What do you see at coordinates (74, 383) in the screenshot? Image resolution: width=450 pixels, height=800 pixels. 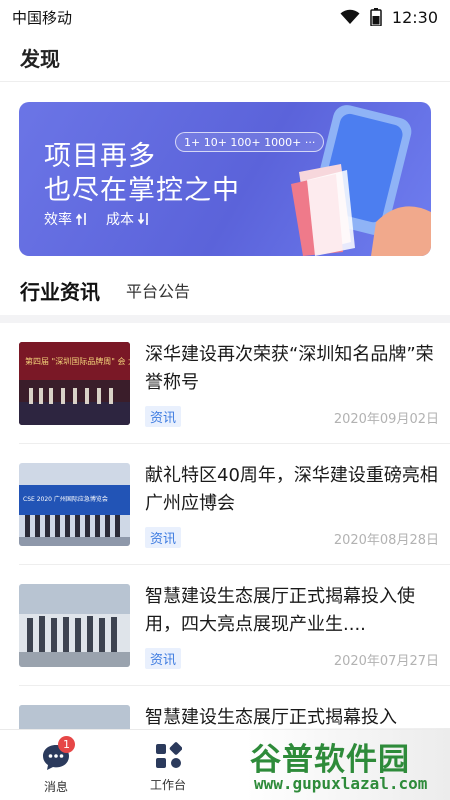 I see `news-thumbnail: 第四届 "深圳国际品牌周" 会 大` at bounding box center [74, 383].